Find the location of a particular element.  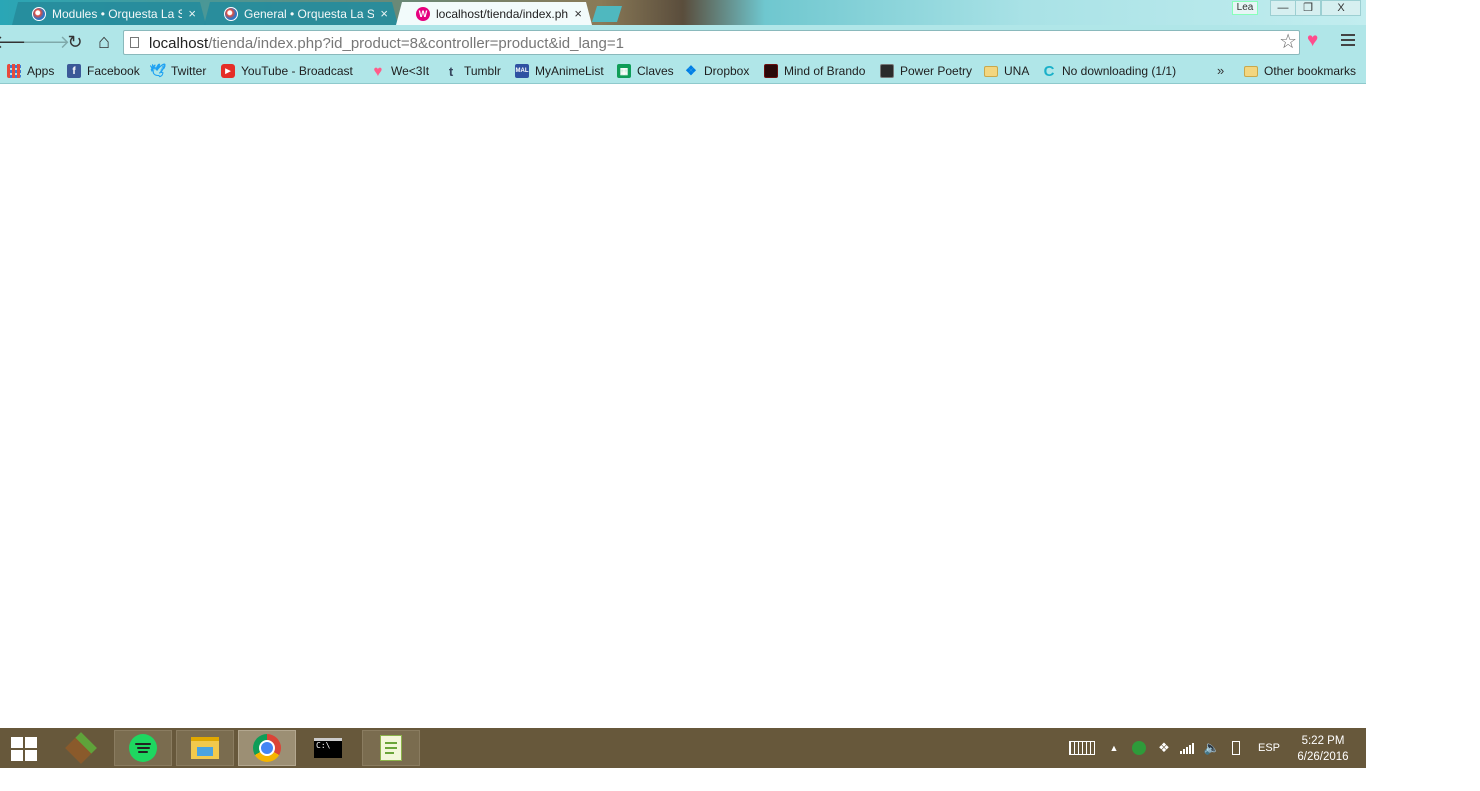

tab-localhost-active: W localhost/tienda/index.php × is located at coordinates (494, 13).